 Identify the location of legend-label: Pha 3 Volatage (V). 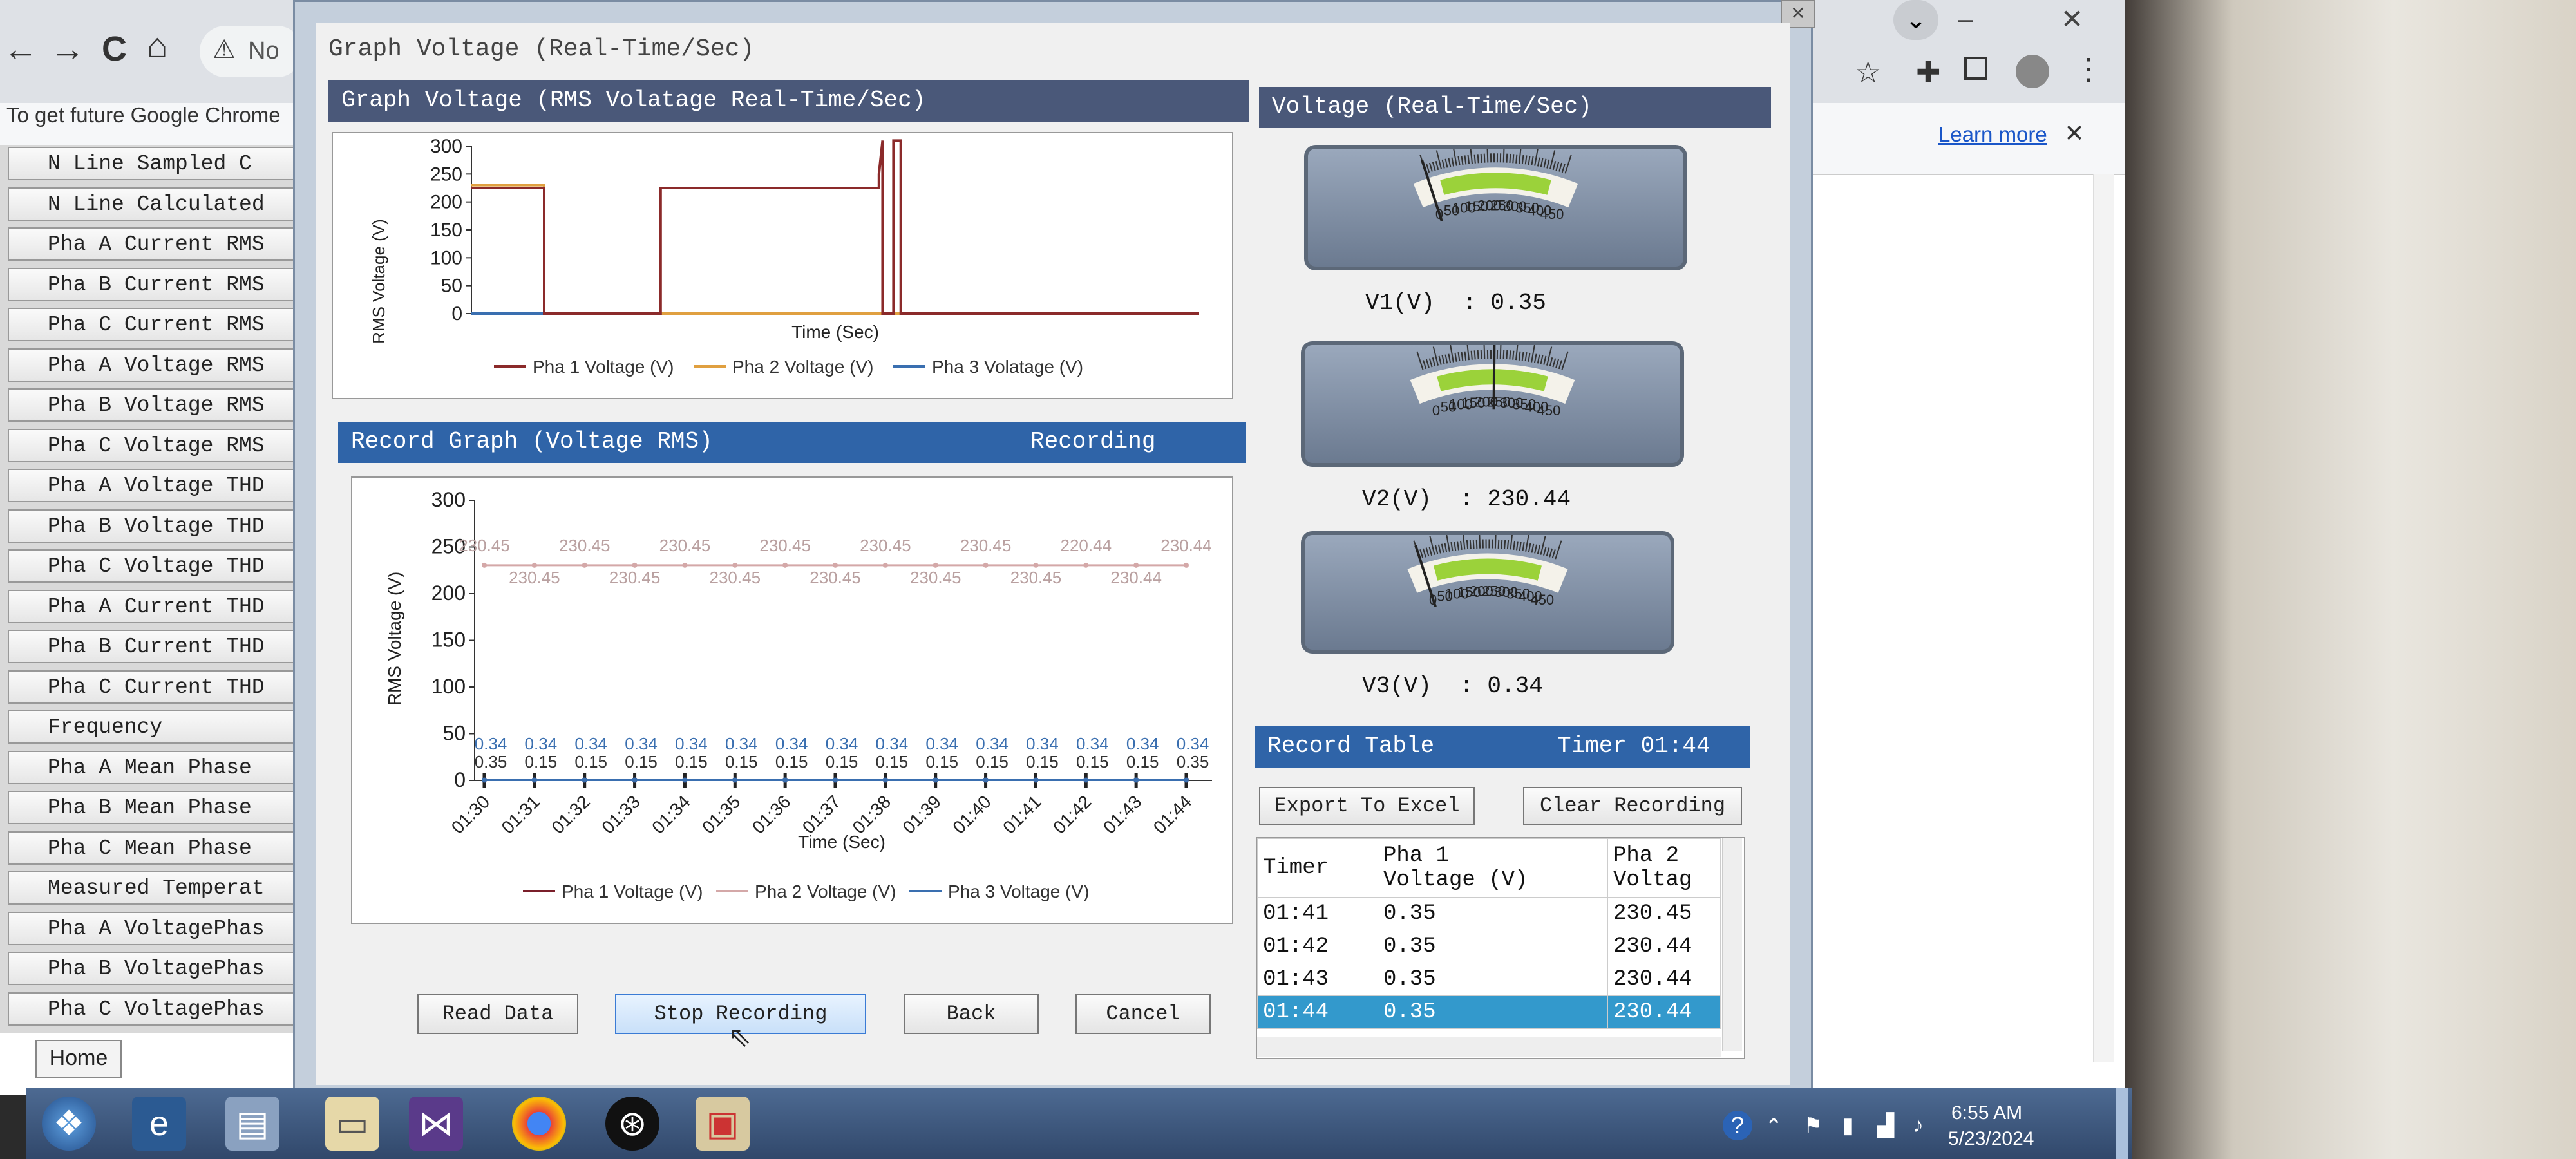
(1008, 367).